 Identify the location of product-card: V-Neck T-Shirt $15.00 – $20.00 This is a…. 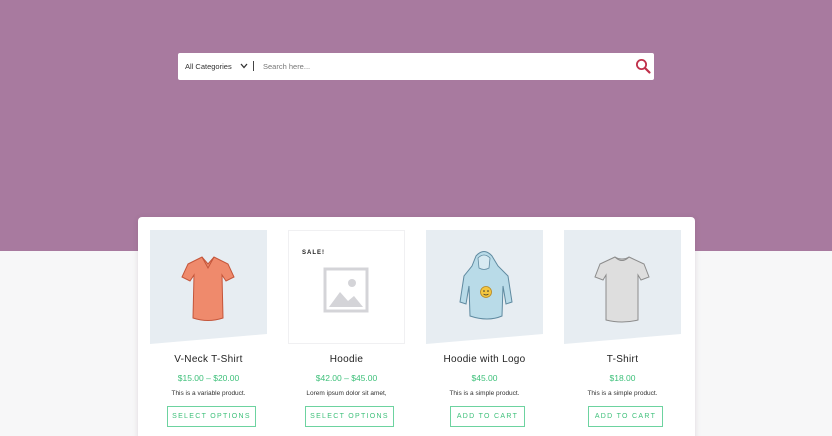
(208, 333).